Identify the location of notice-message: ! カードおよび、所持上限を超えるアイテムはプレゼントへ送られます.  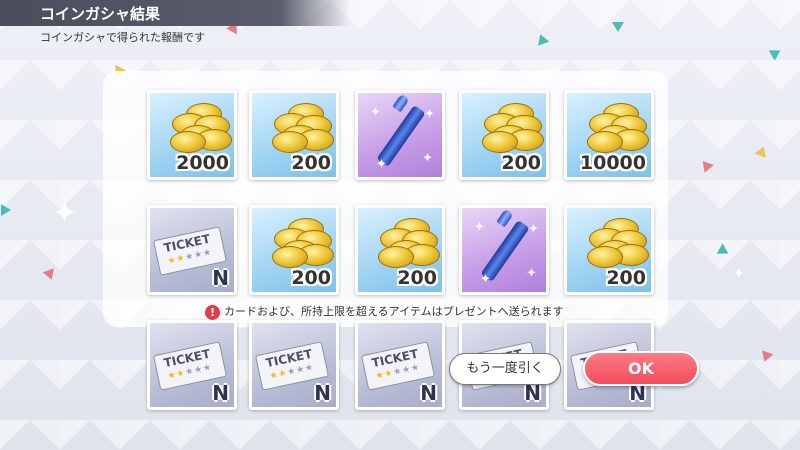
(384, 311).